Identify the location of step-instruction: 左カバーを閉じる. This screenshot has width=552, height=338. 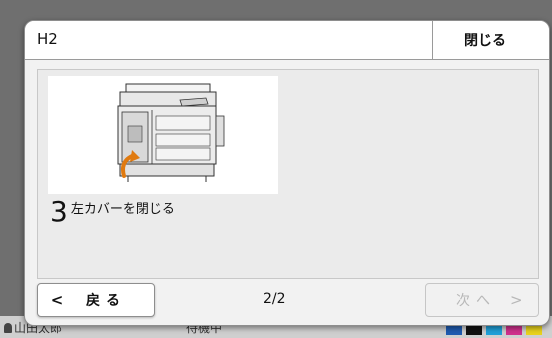
(122, 209).